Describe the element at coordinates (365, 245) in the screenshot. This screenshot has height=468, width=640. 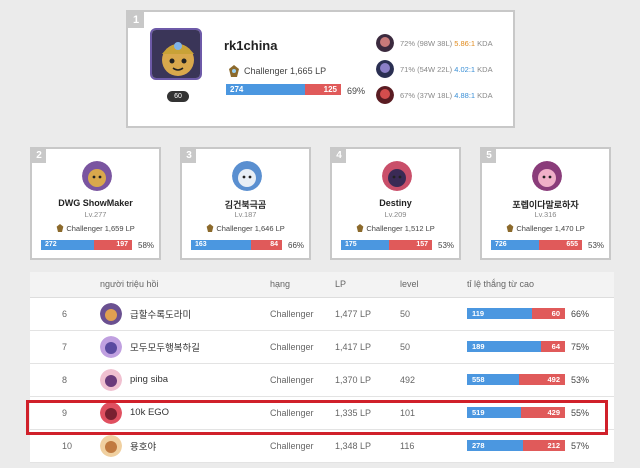
I see `wins-segment: 175` at that location.